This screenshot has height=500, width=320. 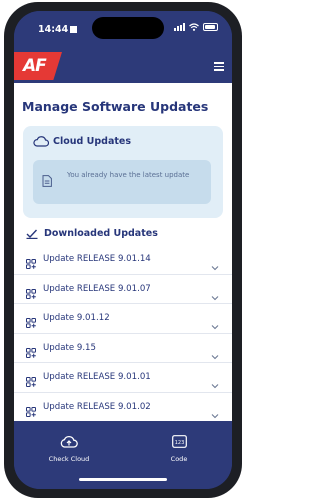 I want to click on system-icons, so click(x=196, y=27).